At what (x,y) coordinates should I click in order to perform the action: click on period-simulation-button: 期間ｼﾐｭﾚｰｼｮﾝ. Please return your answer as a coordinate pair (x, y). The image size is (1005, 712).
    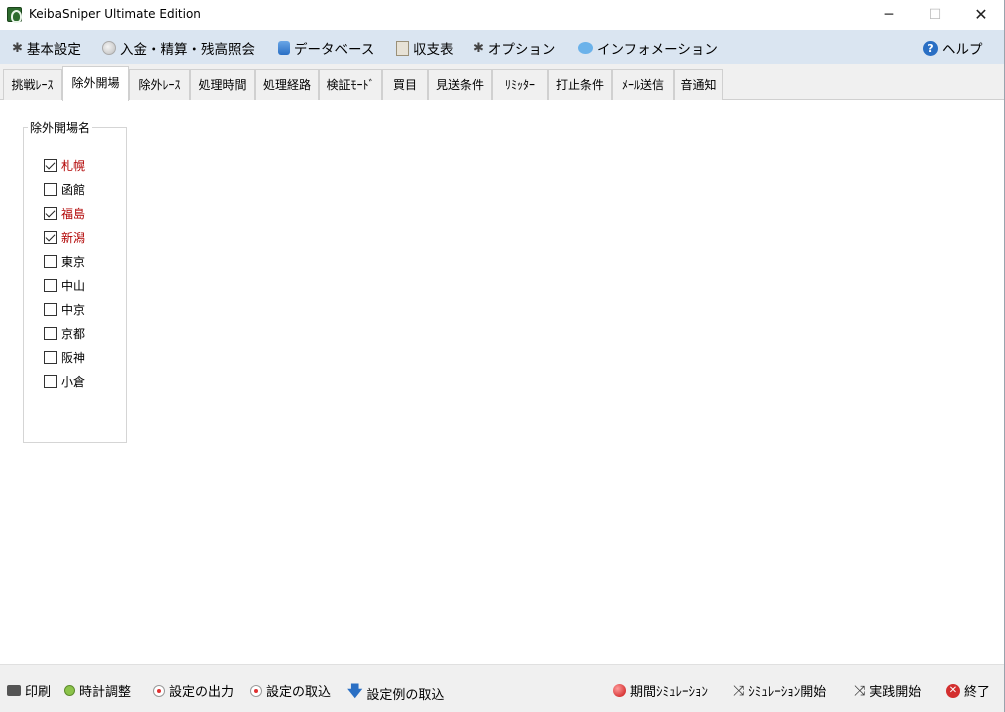
    Looking at the image, I should click on (660, 690).